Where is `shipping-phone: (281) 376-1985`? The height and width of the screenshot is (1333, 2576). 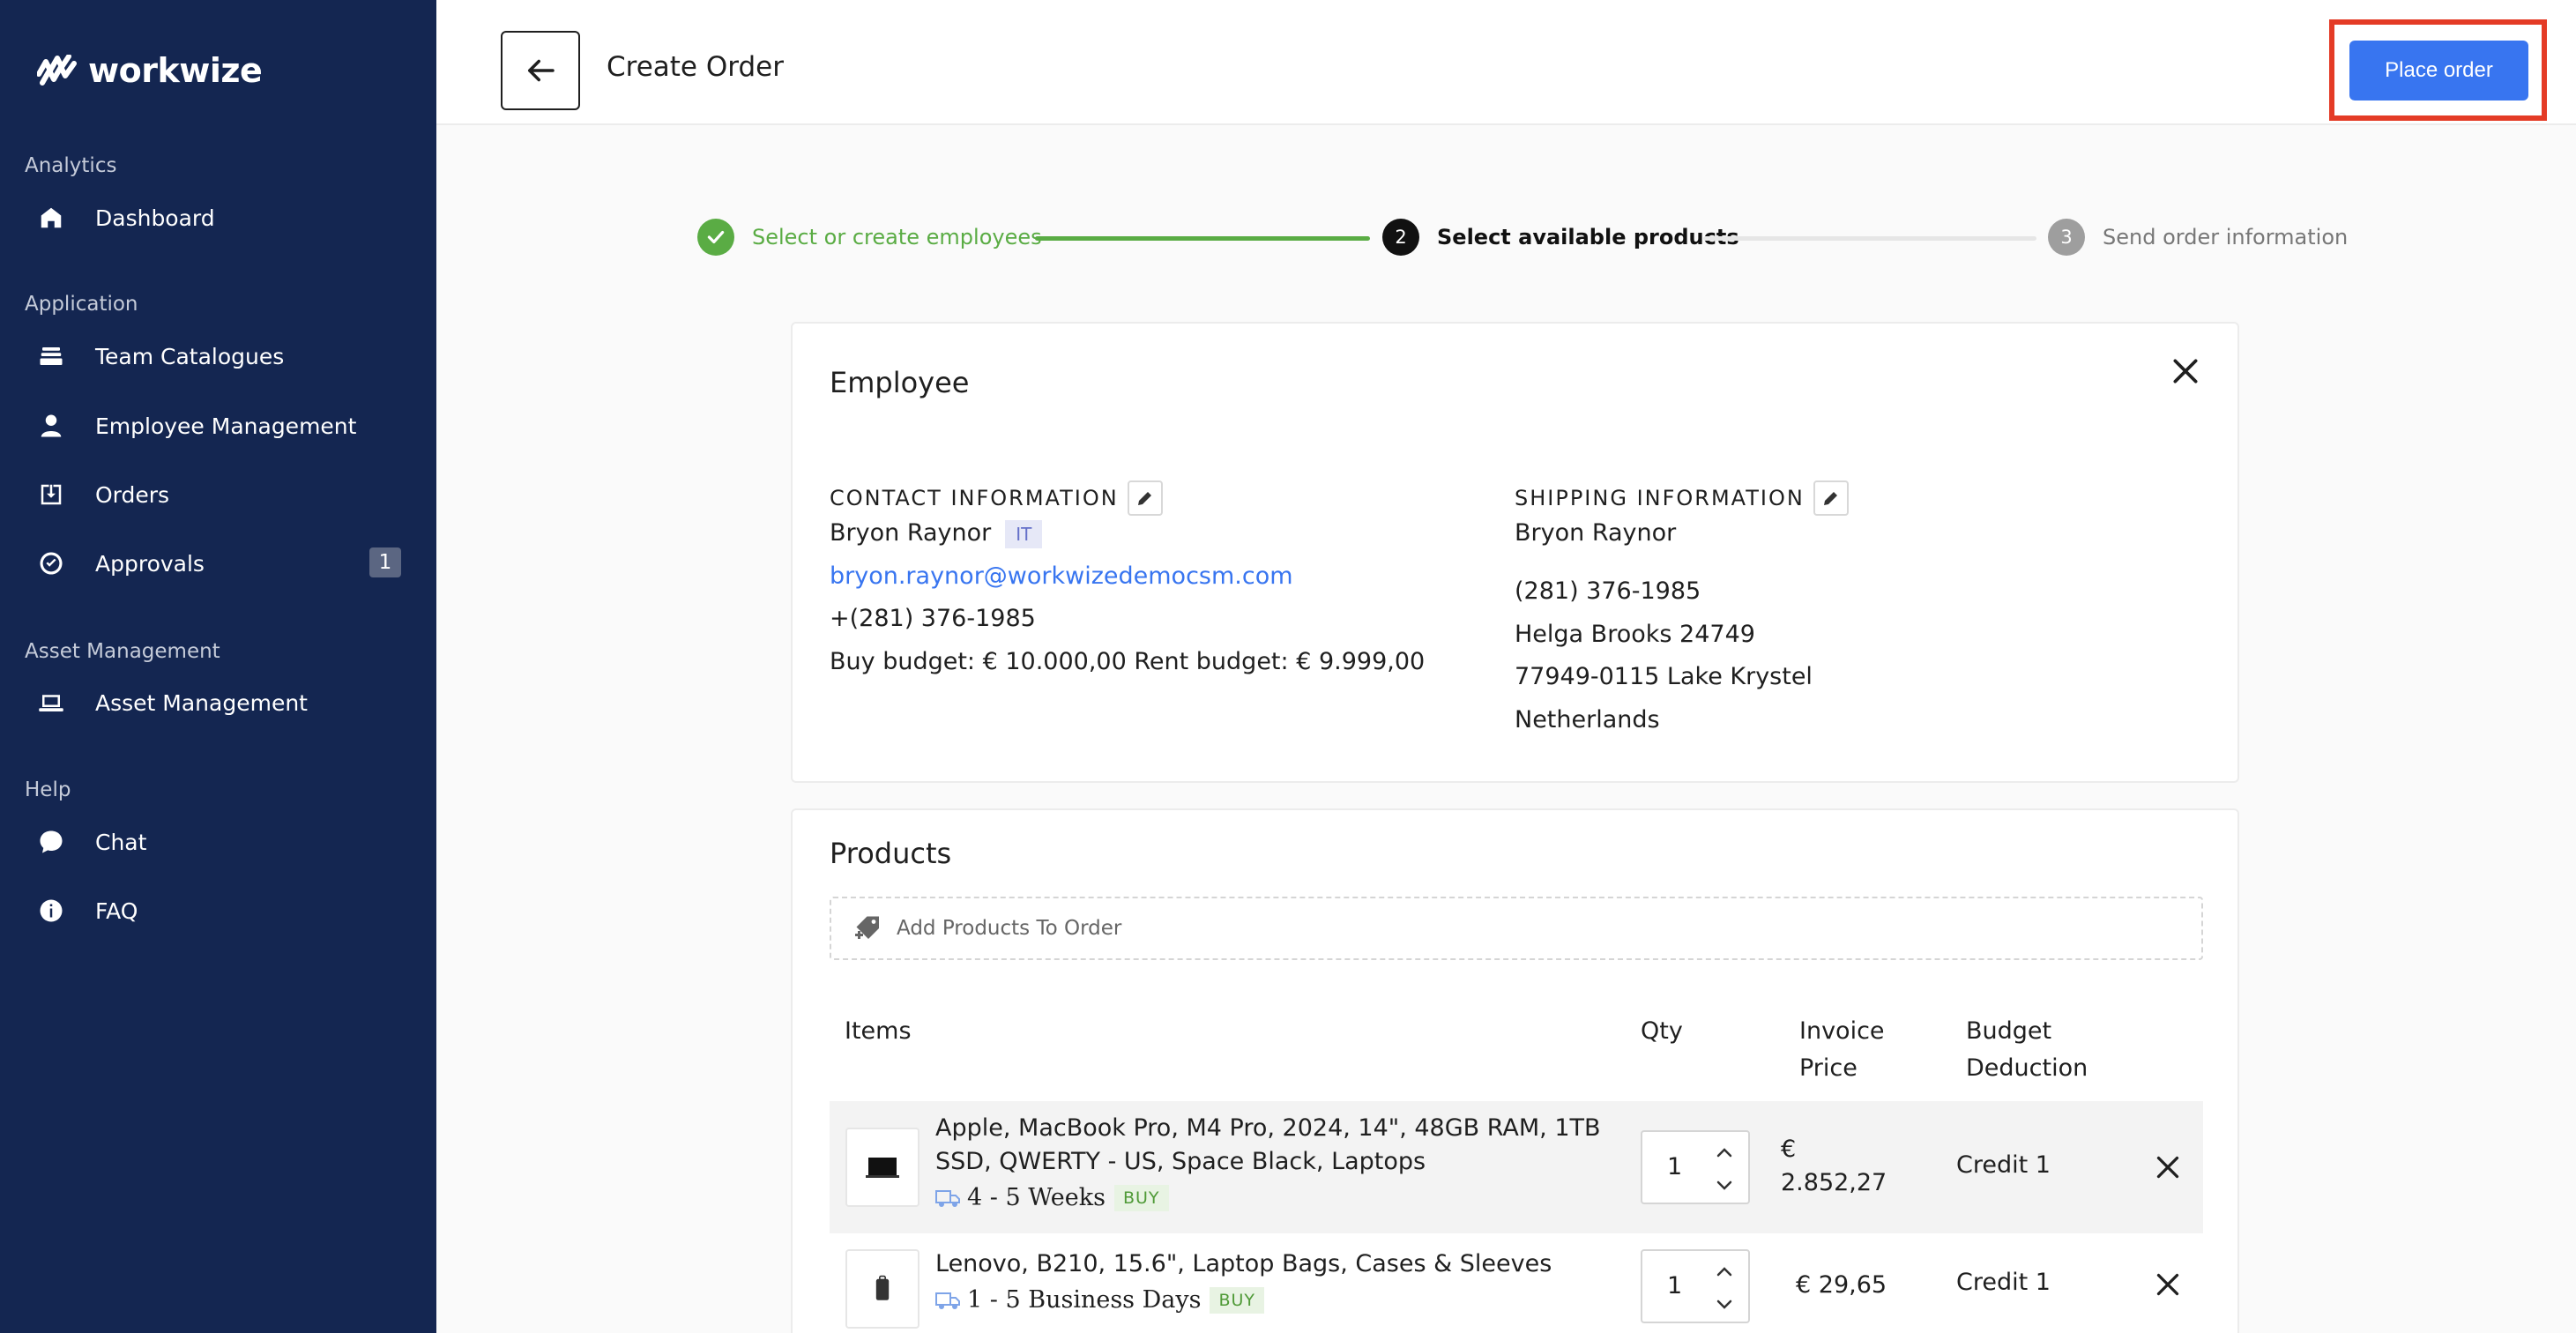 shipping-phone: (281) 376-1985 is located at coordinates (1608, 591).